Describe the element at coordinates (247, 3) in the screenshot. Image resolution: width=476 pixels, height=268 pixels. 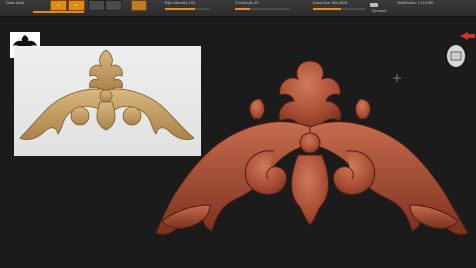
I see `z-intensity-label: Z Intensity 30` at that location.